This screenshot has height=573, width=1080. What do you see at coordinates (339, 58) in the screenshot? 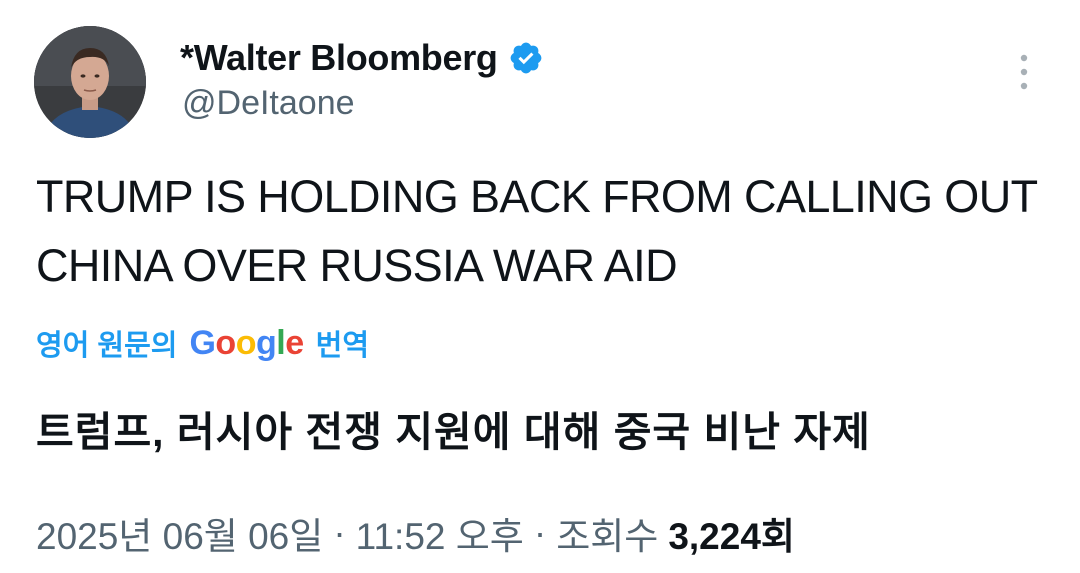
I see `display-name: *Walter Bloomberg` at bounding box center [339, 58].